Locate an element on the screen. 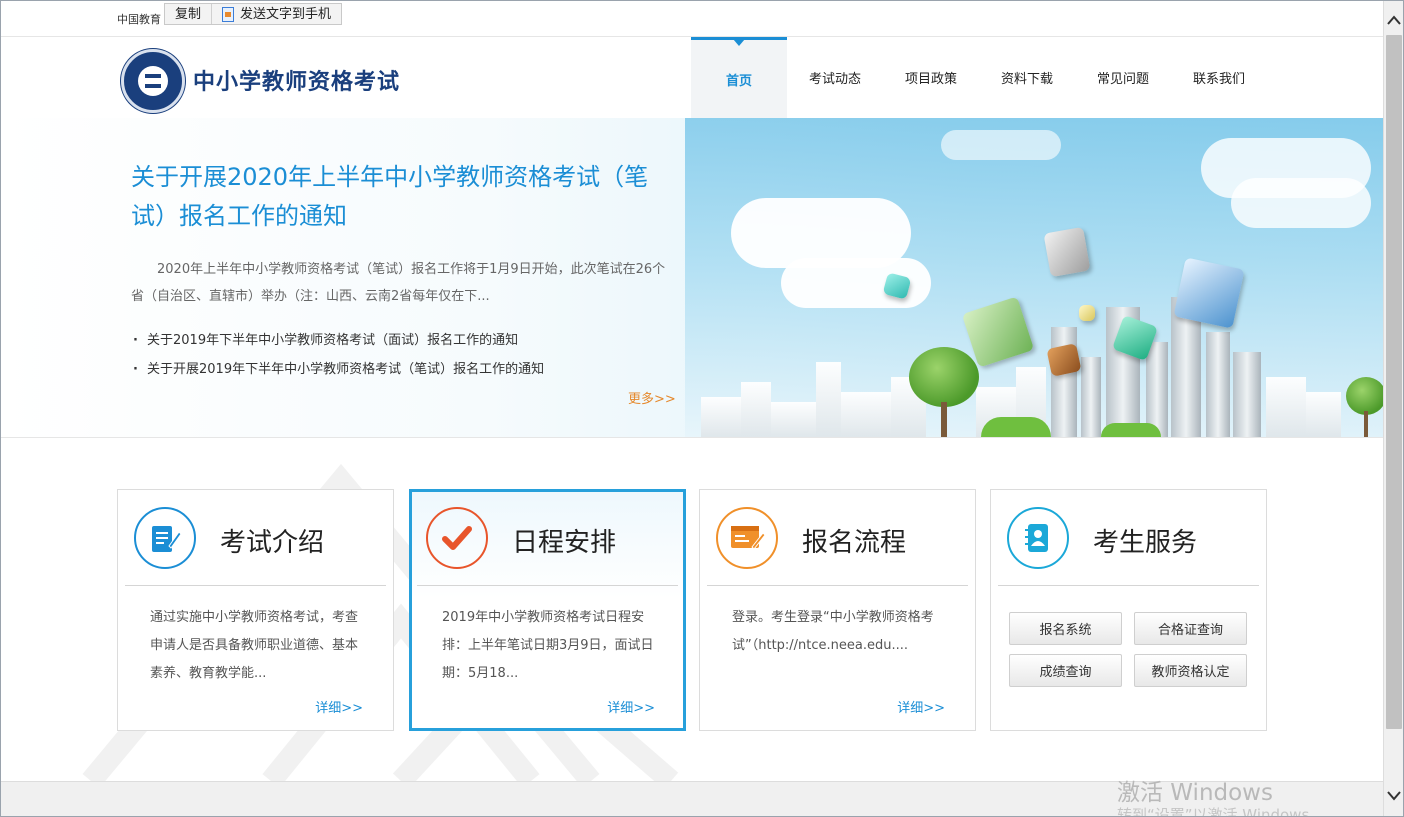 The height and width of the screenshot is (817, 1404). main-nav: 首页 考试动态 项目政策 资料下载 常见问题 联系我们 is located at coordinates (979, 77).